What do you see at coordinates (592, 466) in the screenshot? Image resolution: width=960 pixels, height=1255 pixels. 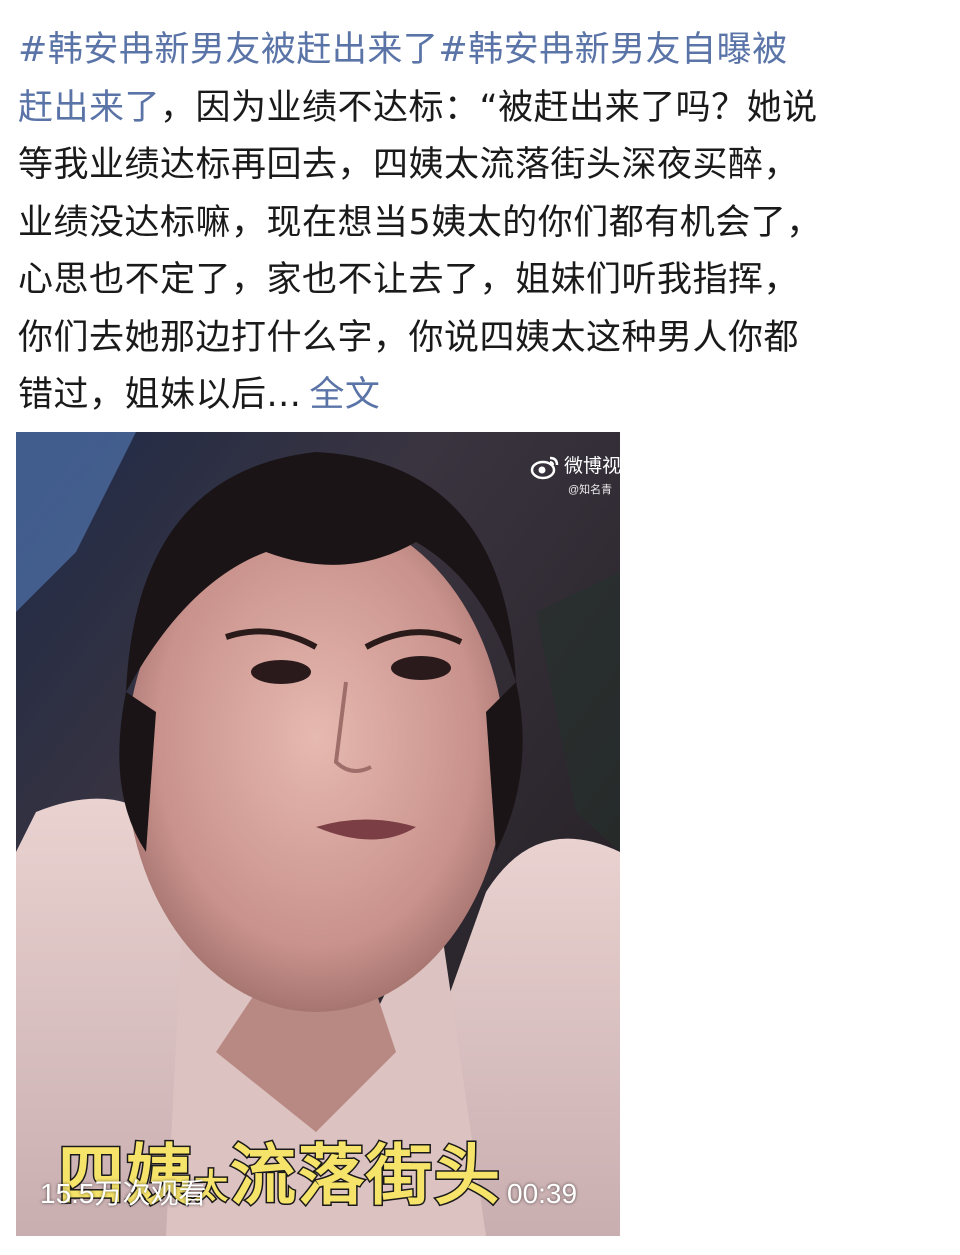 I see `watermark-brand: 微博视` at bounding box center [592, 466].